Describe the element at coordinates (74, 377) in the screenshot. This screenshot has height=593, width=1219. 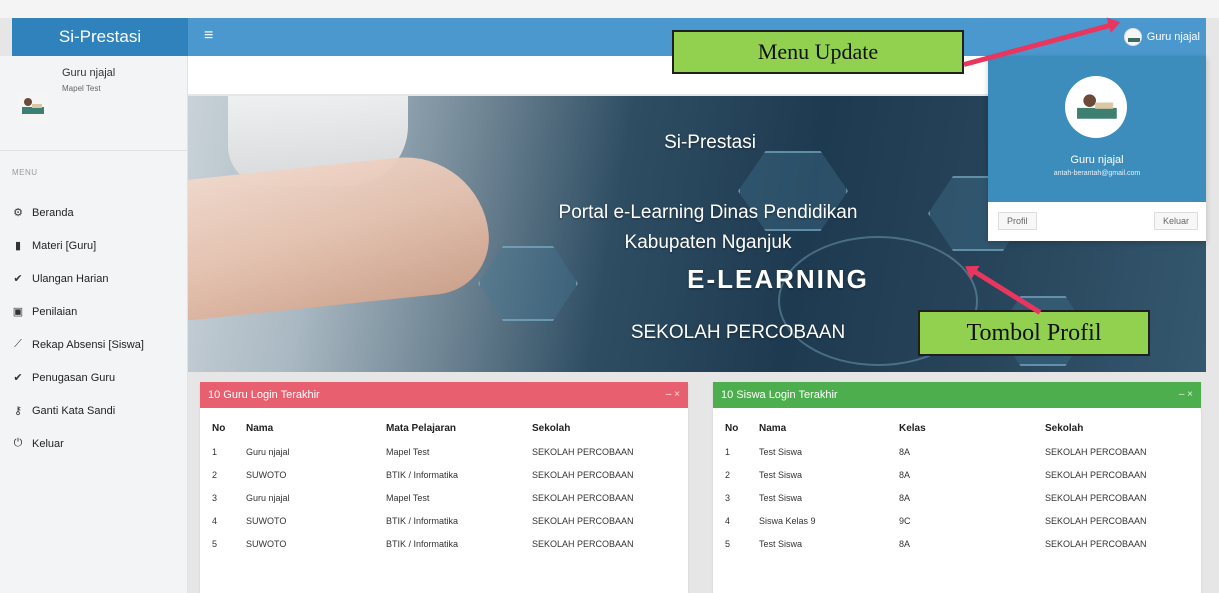
I see `sidebar-item-label: Penugasan Guru` at that location.